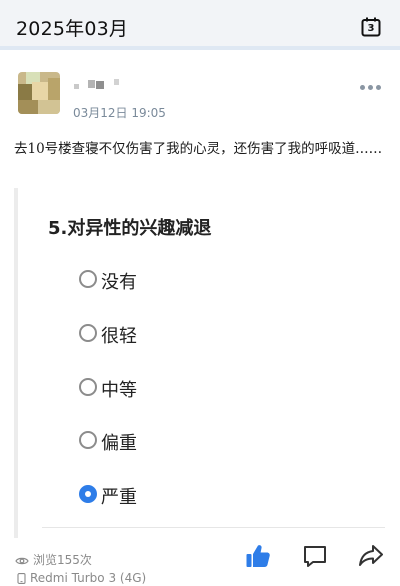 The height and width of the screenshot is (586, 400). I want to click on option-label: 很轻, so click(119, 336).